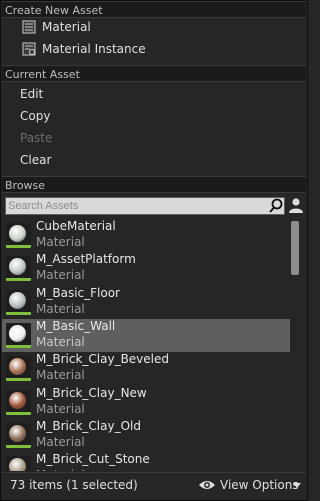 The image size is (320, 501). Describe the element at coordinates (145, 206) in the screenshot. I see `search-input: Search Assets` at that location.